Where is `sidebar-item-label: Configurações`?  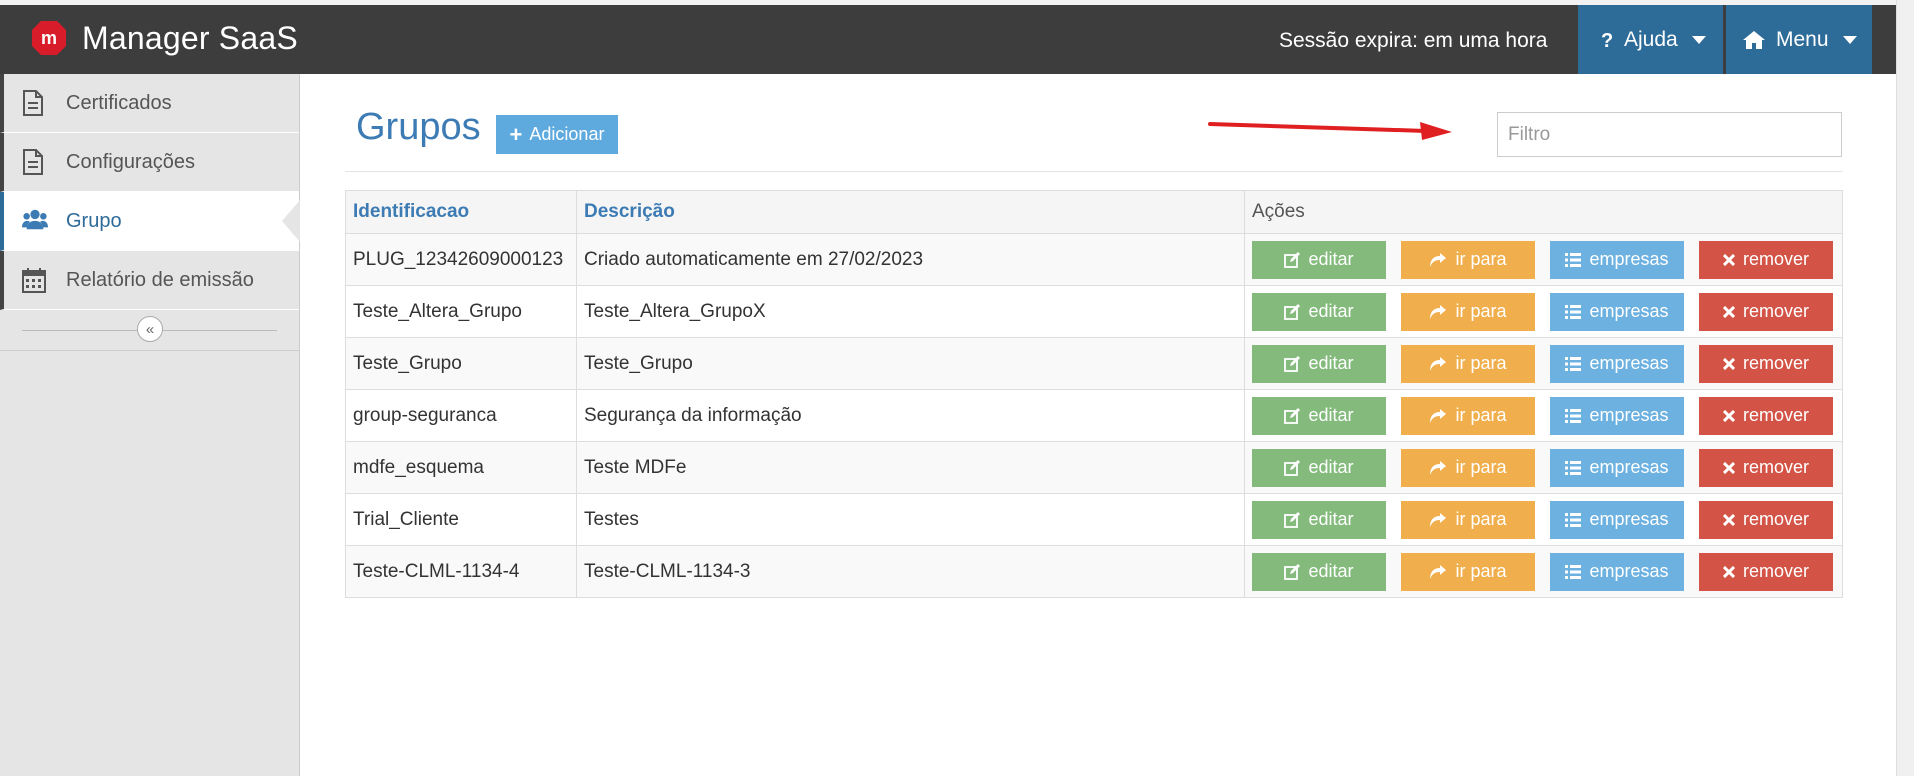 sidebar-item-label: Configurações is located at coordinates (130, 161).